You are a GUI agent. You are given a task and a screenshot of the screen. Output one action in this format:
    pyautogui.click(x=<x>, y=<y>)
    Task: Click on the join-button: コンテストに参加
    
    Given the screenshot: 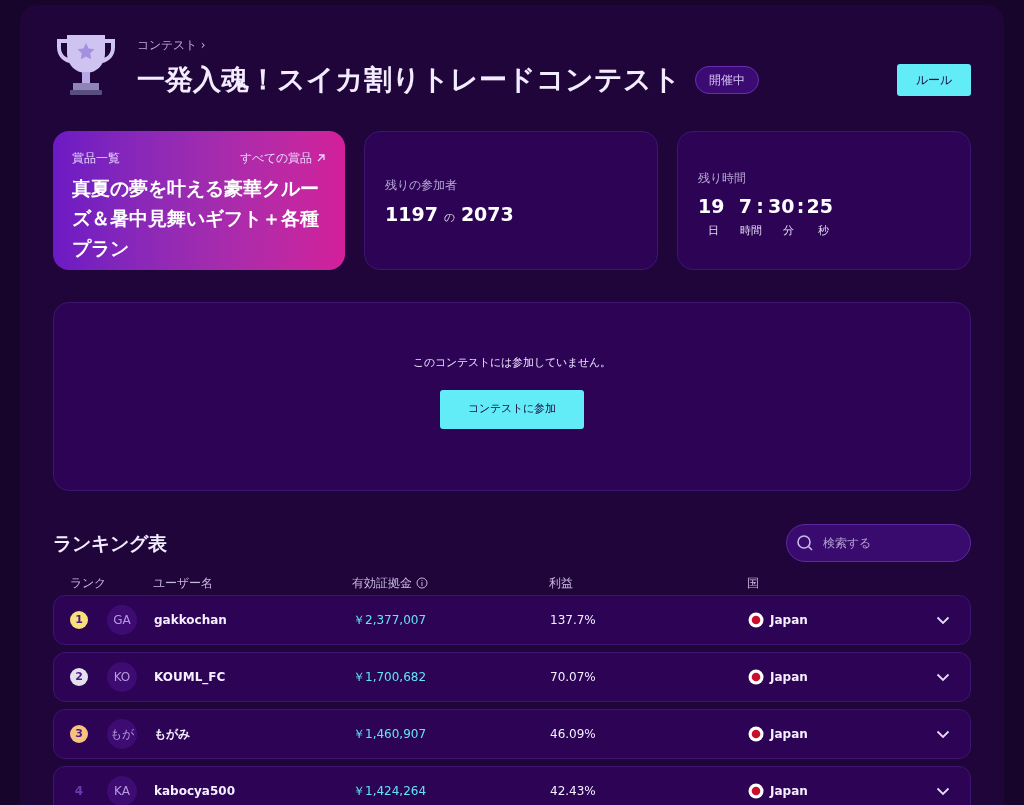 What is the action you would take?
    pyautogui.click(x=512, y=409)
    